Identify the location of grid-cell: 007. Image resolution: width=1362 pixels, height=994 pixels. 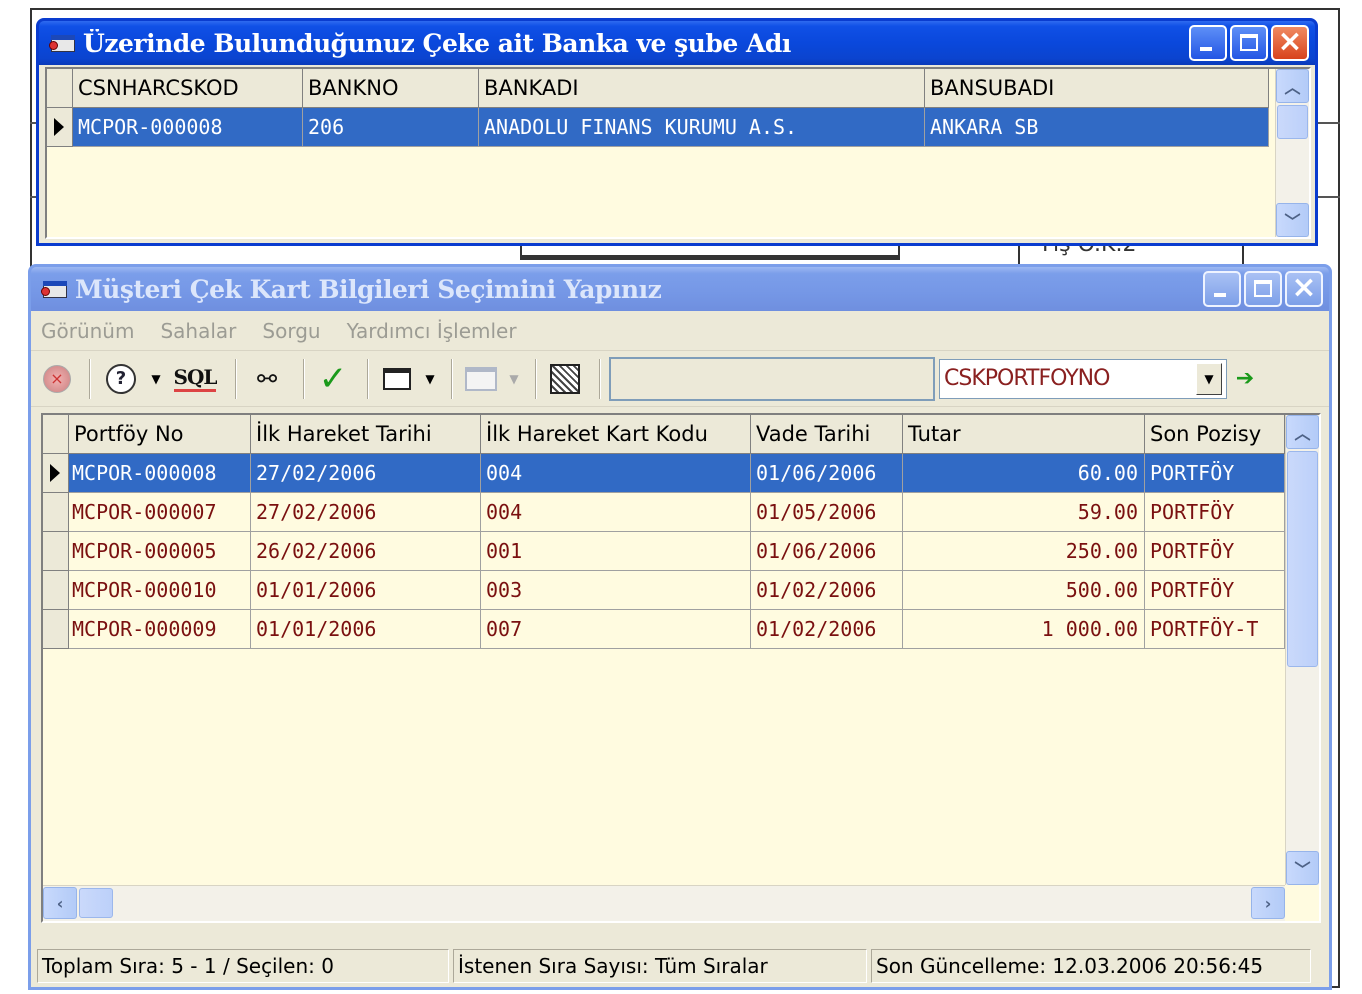
(616, 629).